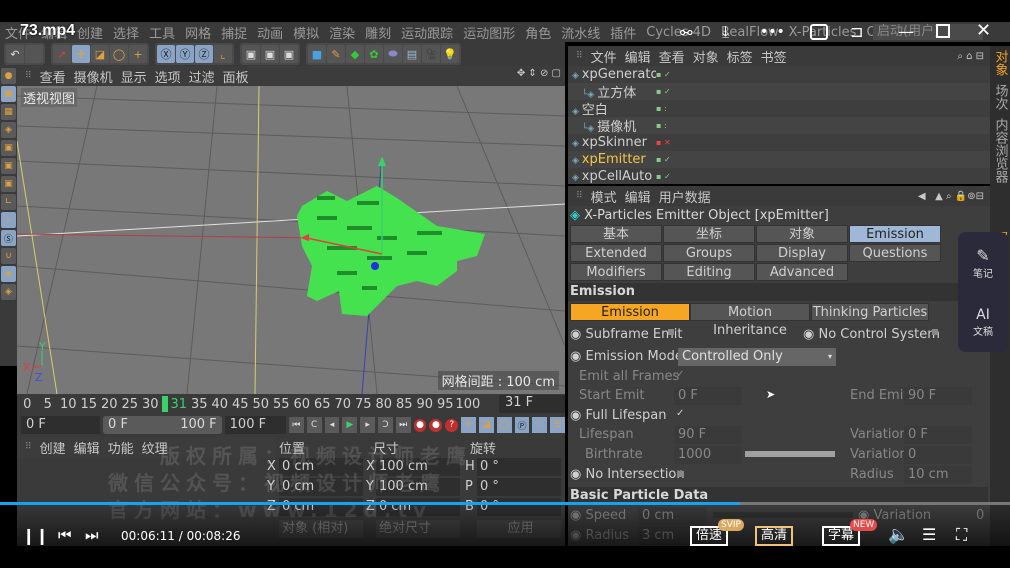  Describe the element at coordinates (8, 166) in the screenshot. I see `edges-mode-icon: ▣` at that location.